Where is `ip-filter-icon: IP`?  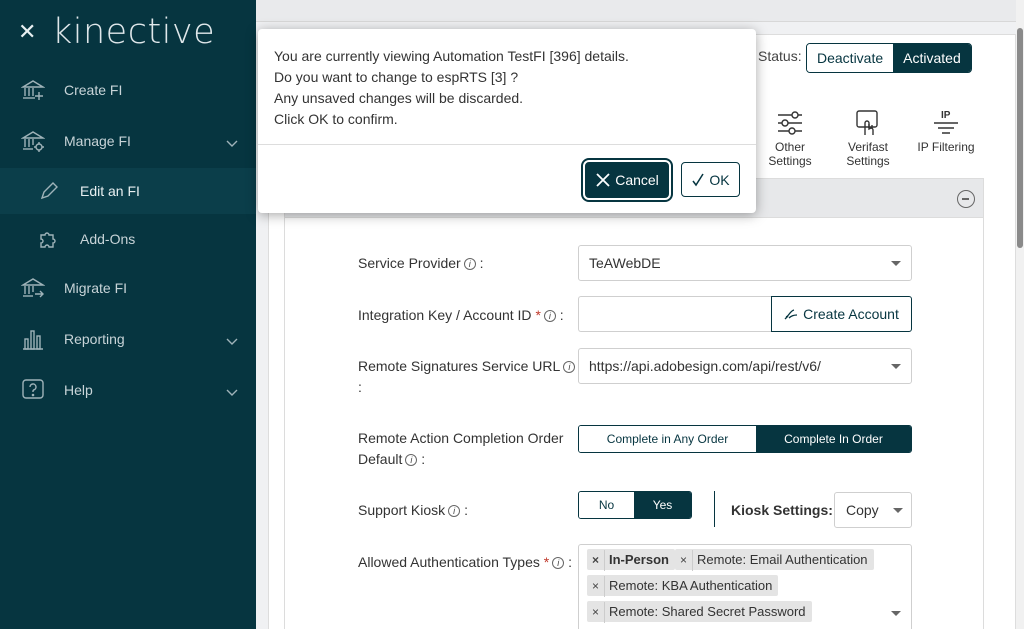 ip-filter-icon: IP is located at coordinates (946, 123).